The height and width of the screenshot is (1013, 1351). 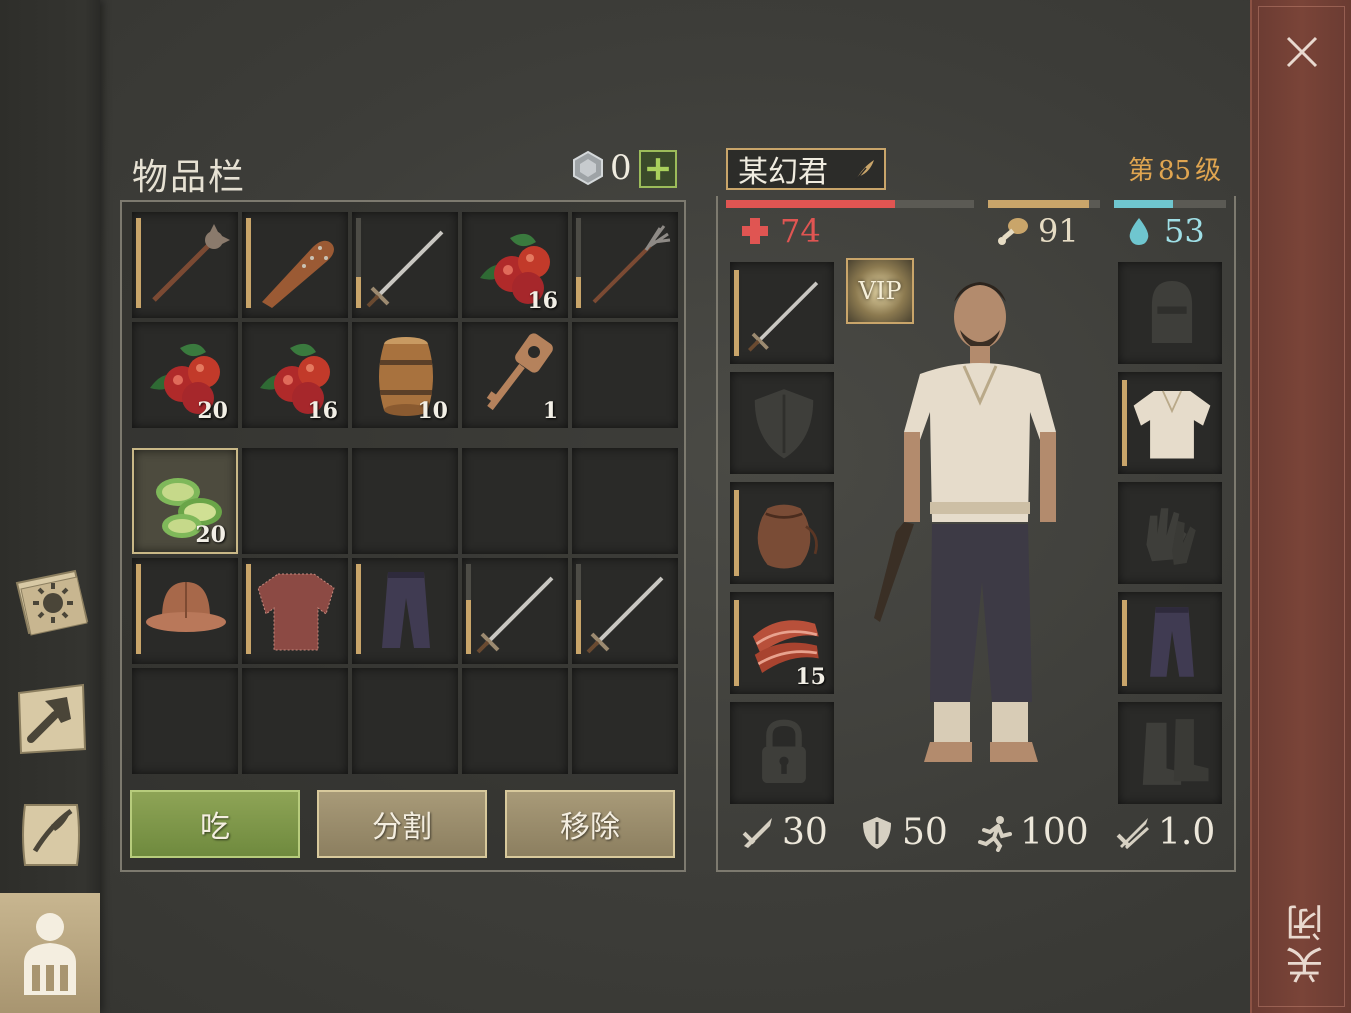 I want to click on split-button: 分割, so click(x=402, y=824).